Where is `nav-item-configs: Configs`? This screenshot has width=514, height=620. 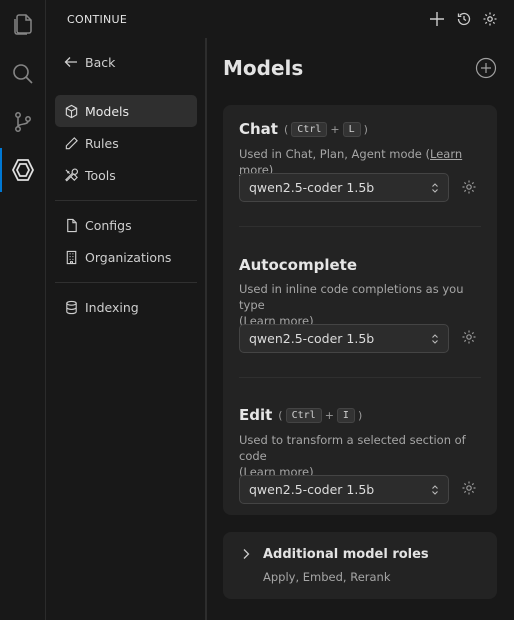
nav-item-configs: Configs is located at coordinates (126, 225).